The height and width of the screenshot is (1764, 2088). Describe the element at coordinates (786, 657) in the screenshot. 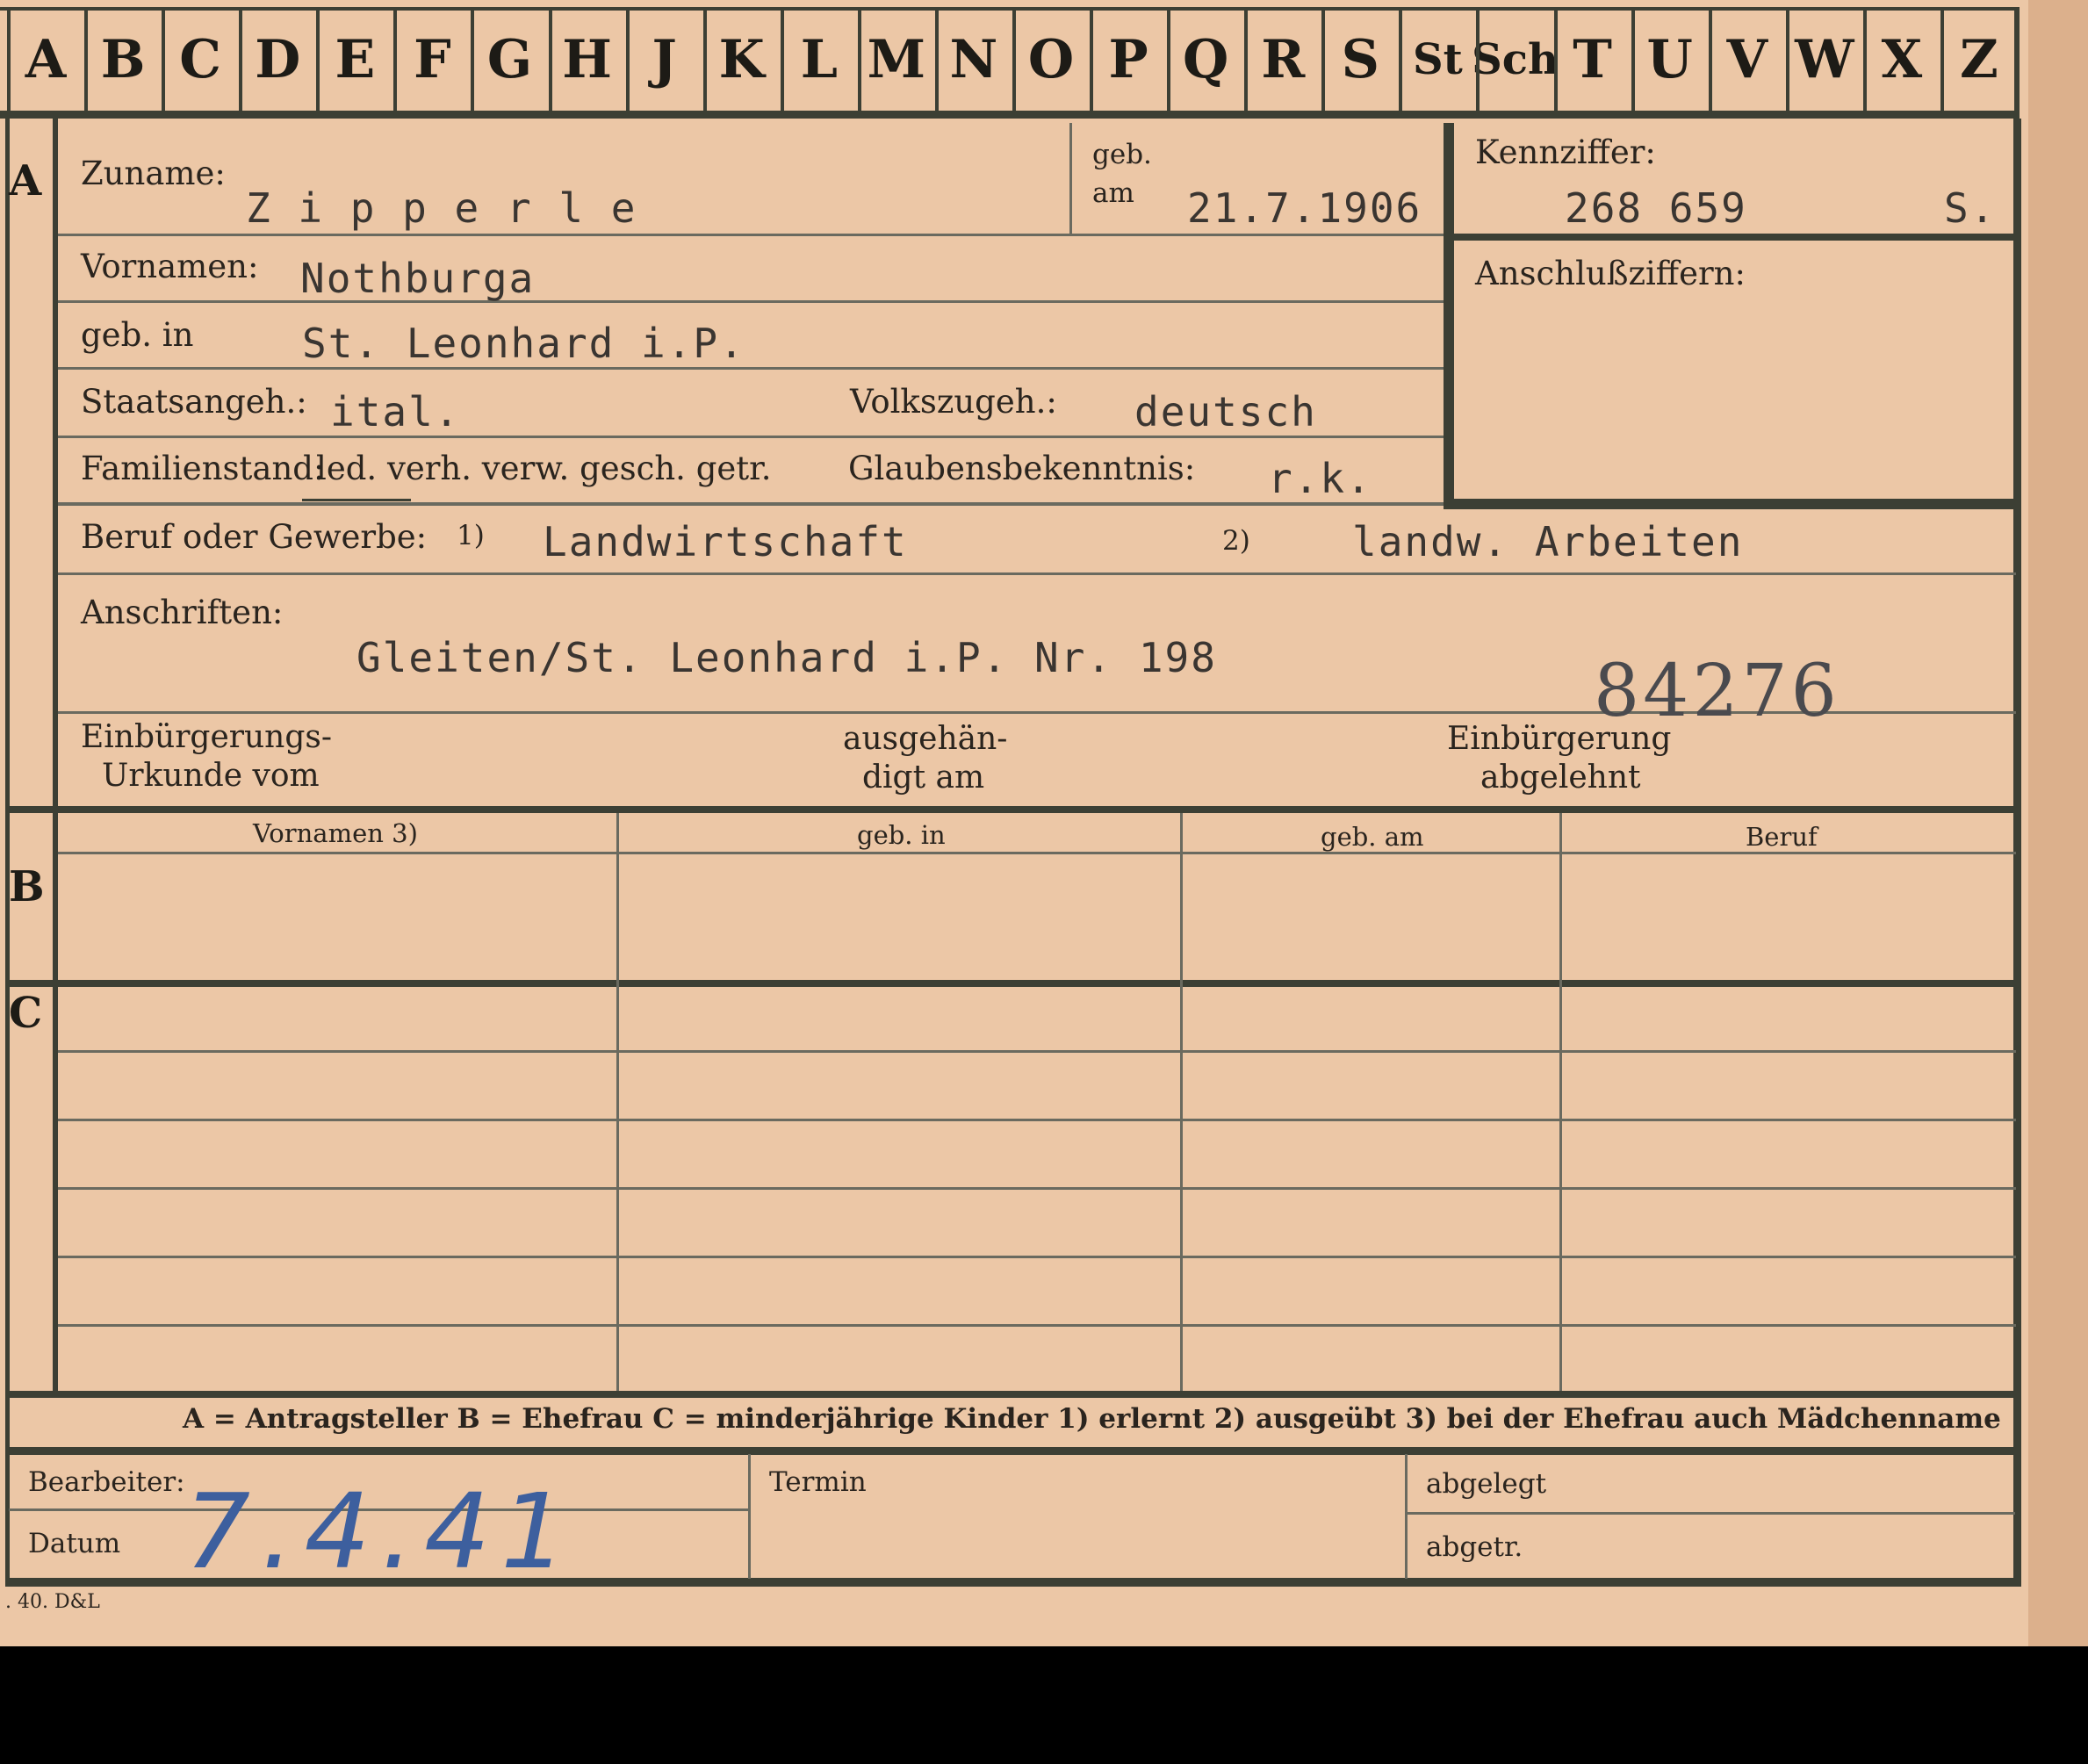

I see `anschrift-value: Gleiten/St. Leonhard i.P. Nr. 198` at that location.